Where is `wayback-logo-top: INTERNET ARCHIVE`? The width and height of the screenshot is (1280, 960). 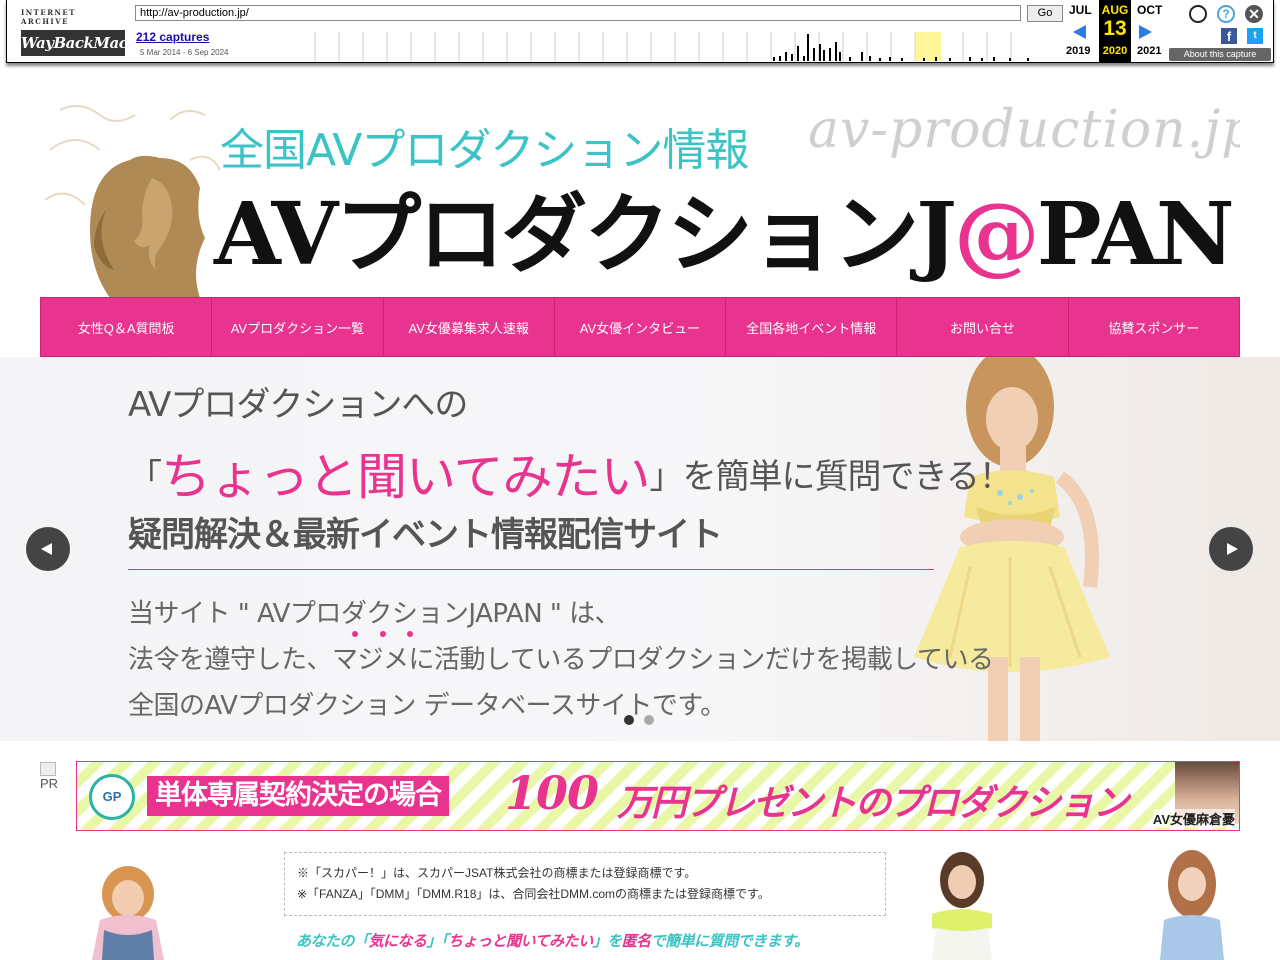 wayback-logo-top: INTERNET ARCHIVE is located at coordinates (48, 17).